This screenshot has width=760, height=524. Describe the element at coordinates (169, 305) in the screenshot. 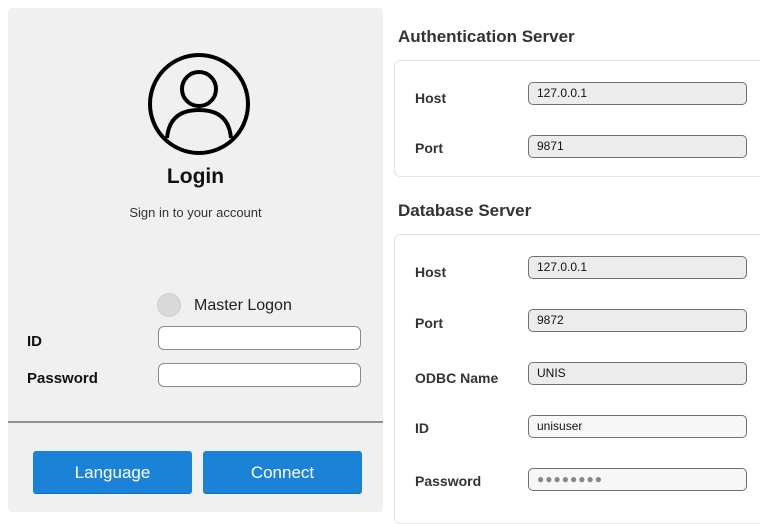

I see `master-logon-radio` at that location.